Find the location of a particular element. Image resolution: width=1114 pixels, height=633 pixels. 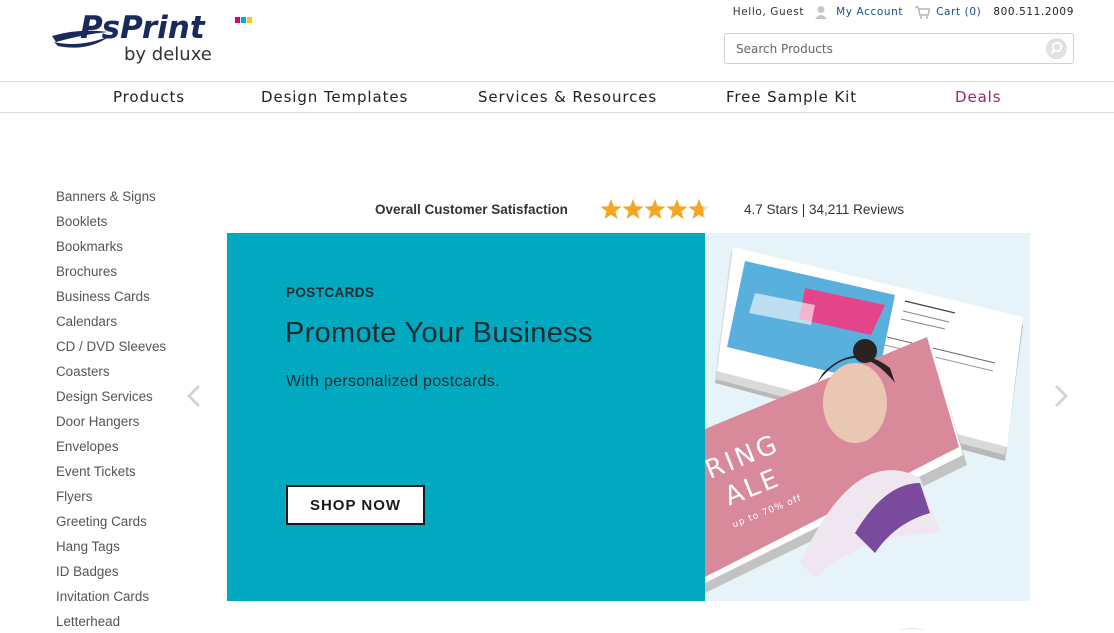

nav-free-sample-kit: Free Sample Kit is located at coordinates (791, 97).